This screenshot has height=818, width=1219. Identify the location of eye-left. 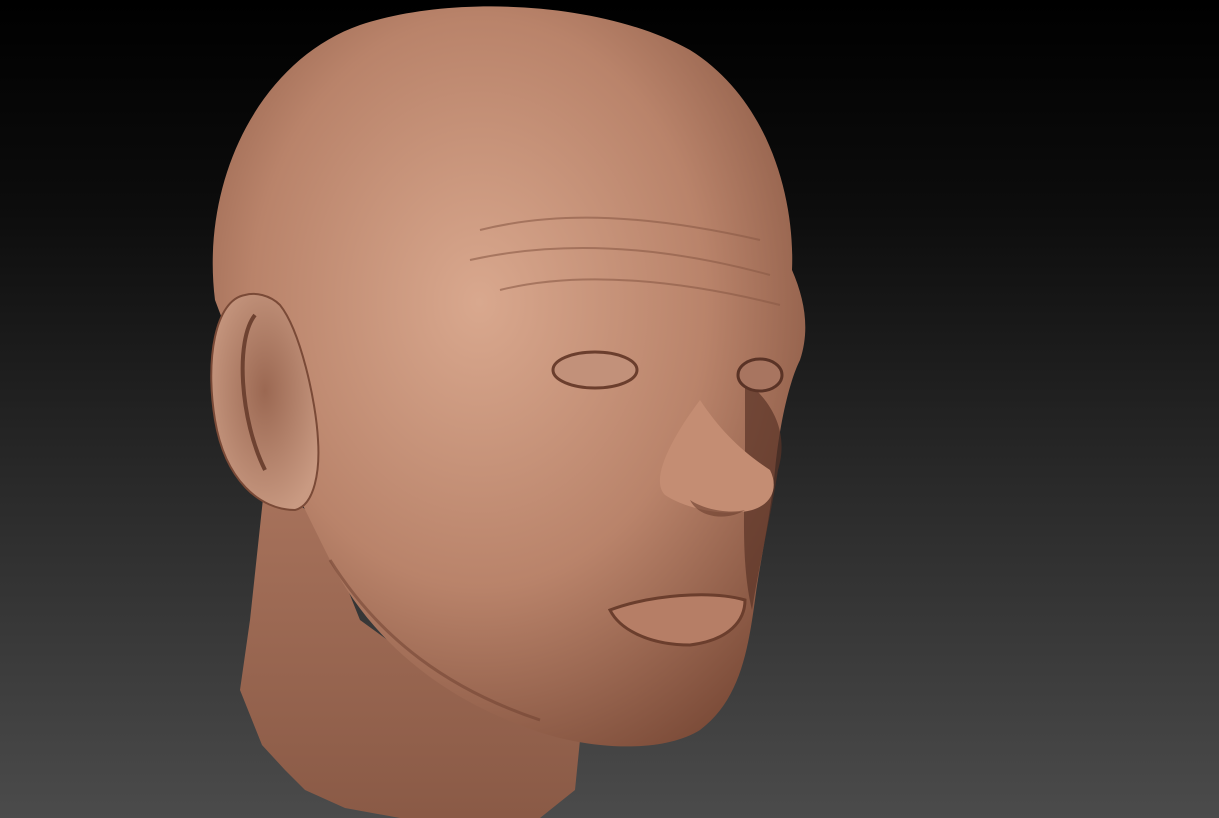
(595, 370).